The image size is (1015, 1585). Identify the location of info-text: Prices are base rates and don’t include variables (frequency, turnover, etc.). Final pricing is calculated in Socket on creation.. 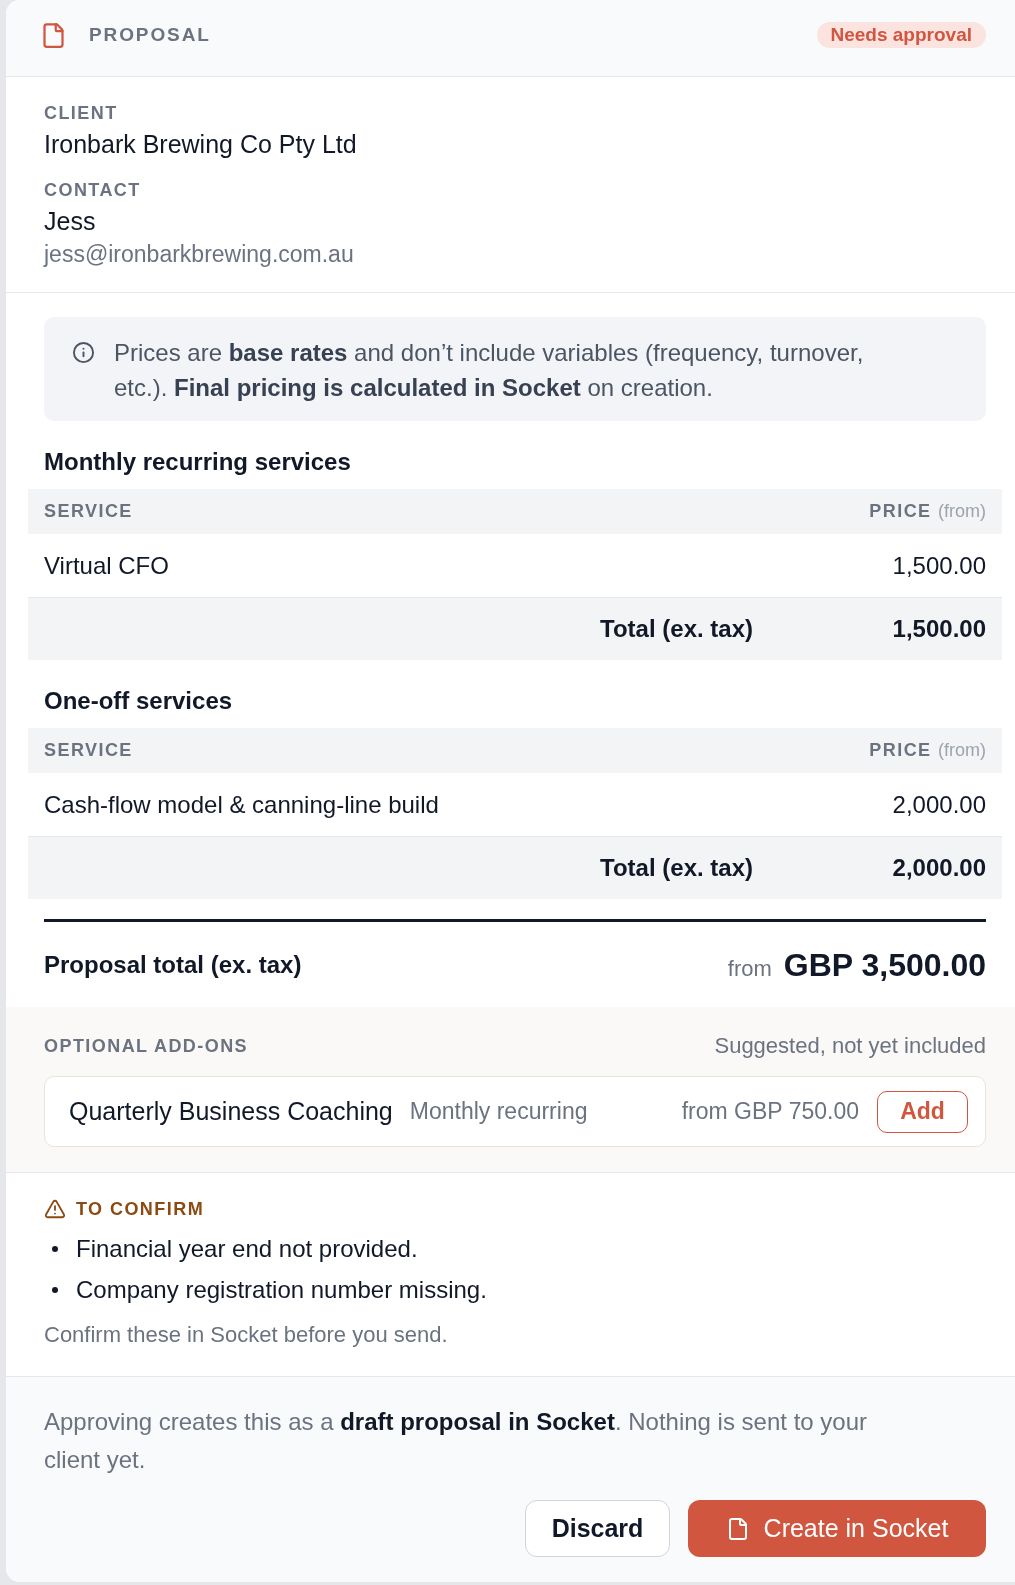
(489, 370).